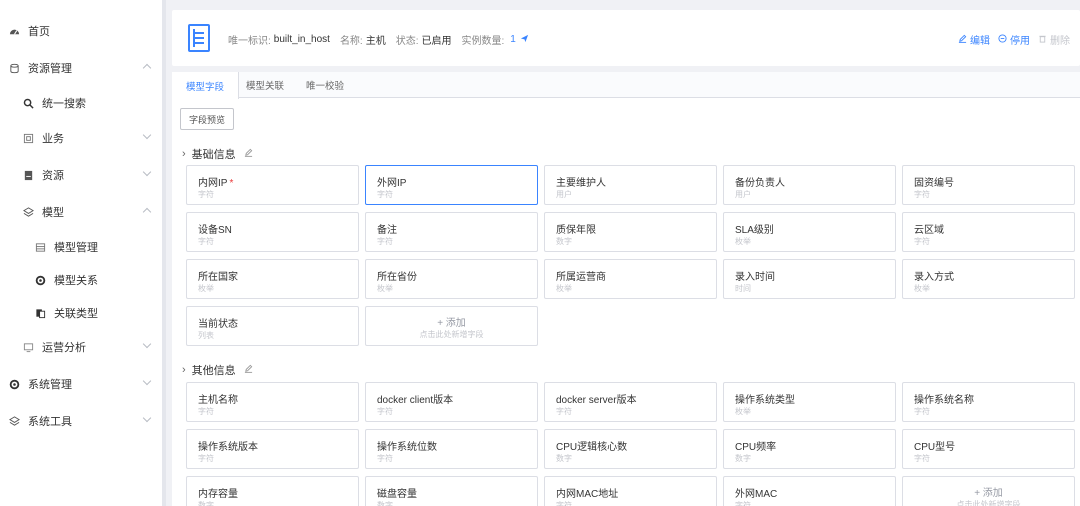  What do you see at coordinates (407, 41) in the screenshot?
I see `status-label: 状态:` at bounding box center [407, 41].